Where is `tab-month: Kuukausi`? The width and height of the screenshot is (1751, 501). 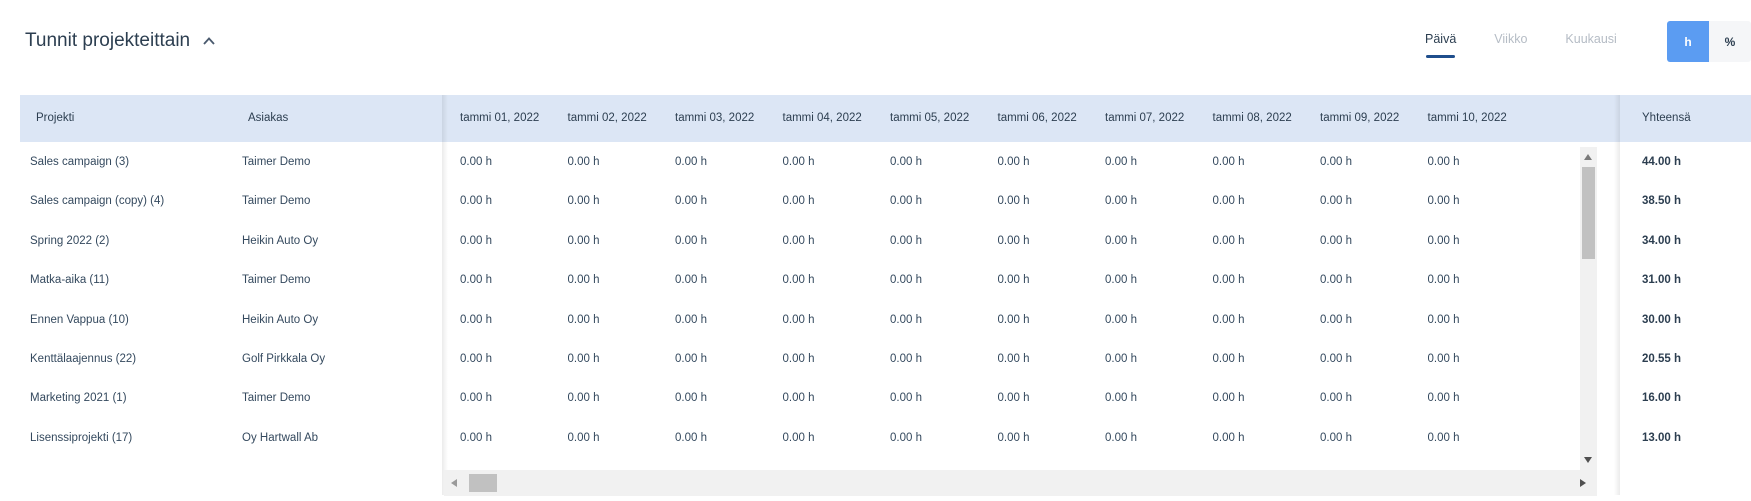 tab-month: Kuukausi is located at coordinates (1590, 39).